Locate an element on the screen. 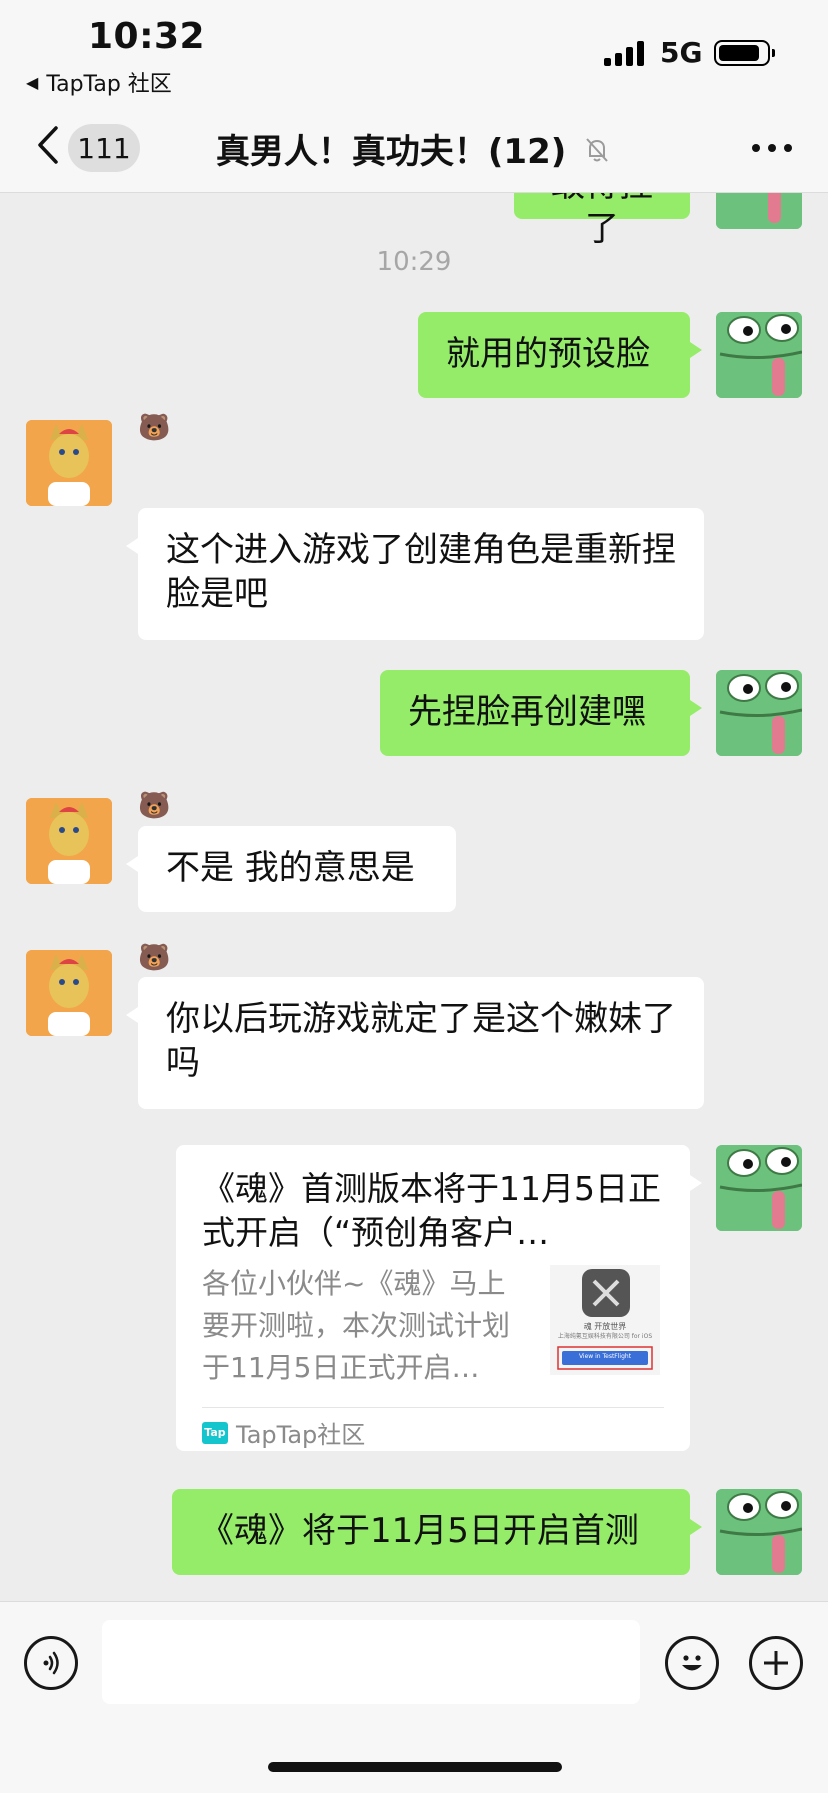 The image size is (828, 1793). source-name: TapTap社区 is located at coordinates (301, 1435).